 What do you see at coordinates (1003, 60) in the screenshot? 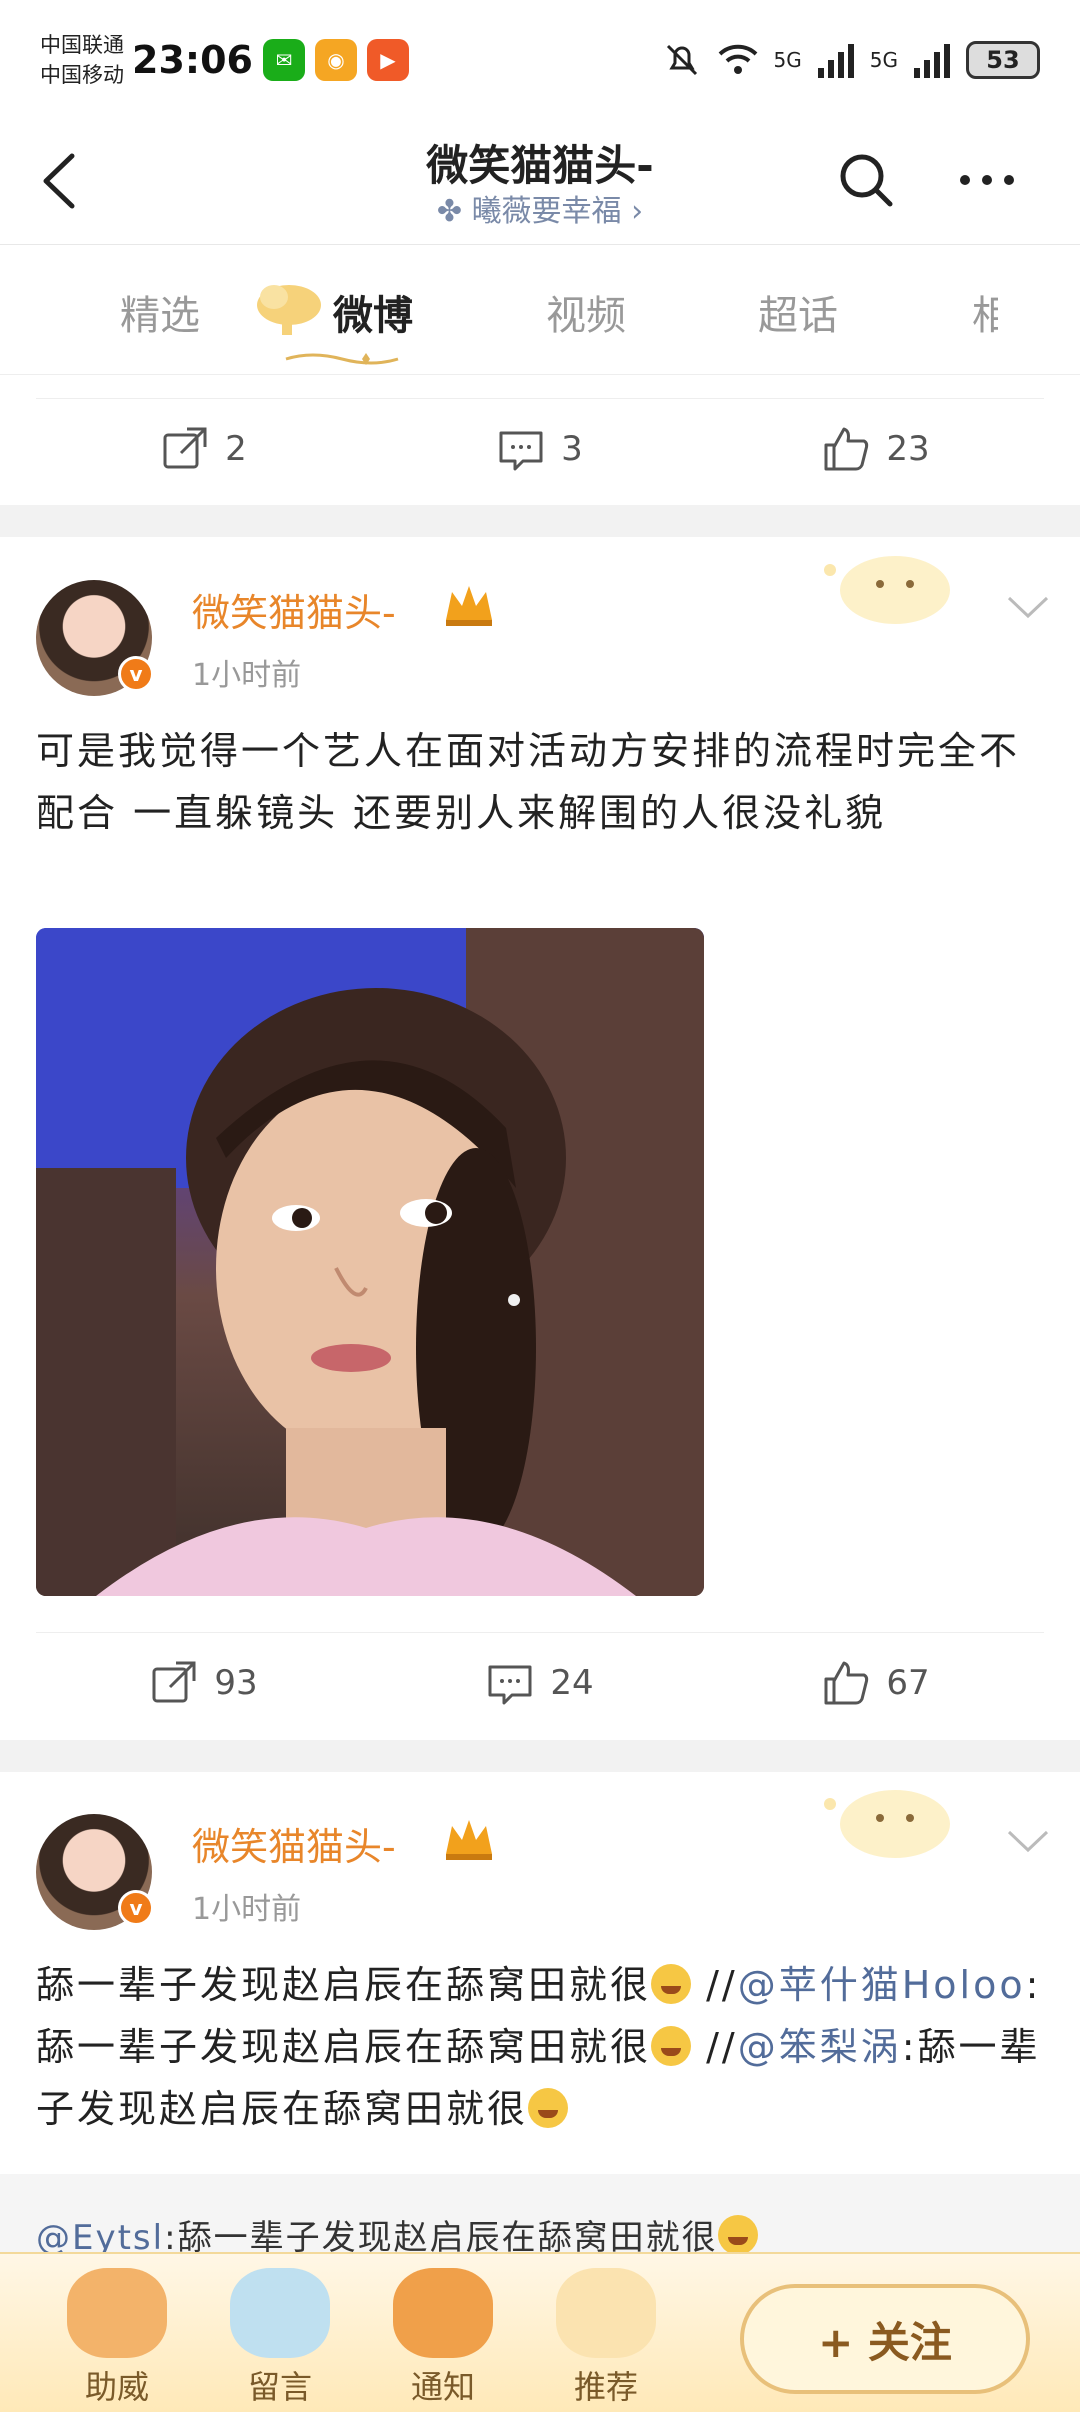
I see `battery-indicator: 53` at bounding box center [1003, 60].